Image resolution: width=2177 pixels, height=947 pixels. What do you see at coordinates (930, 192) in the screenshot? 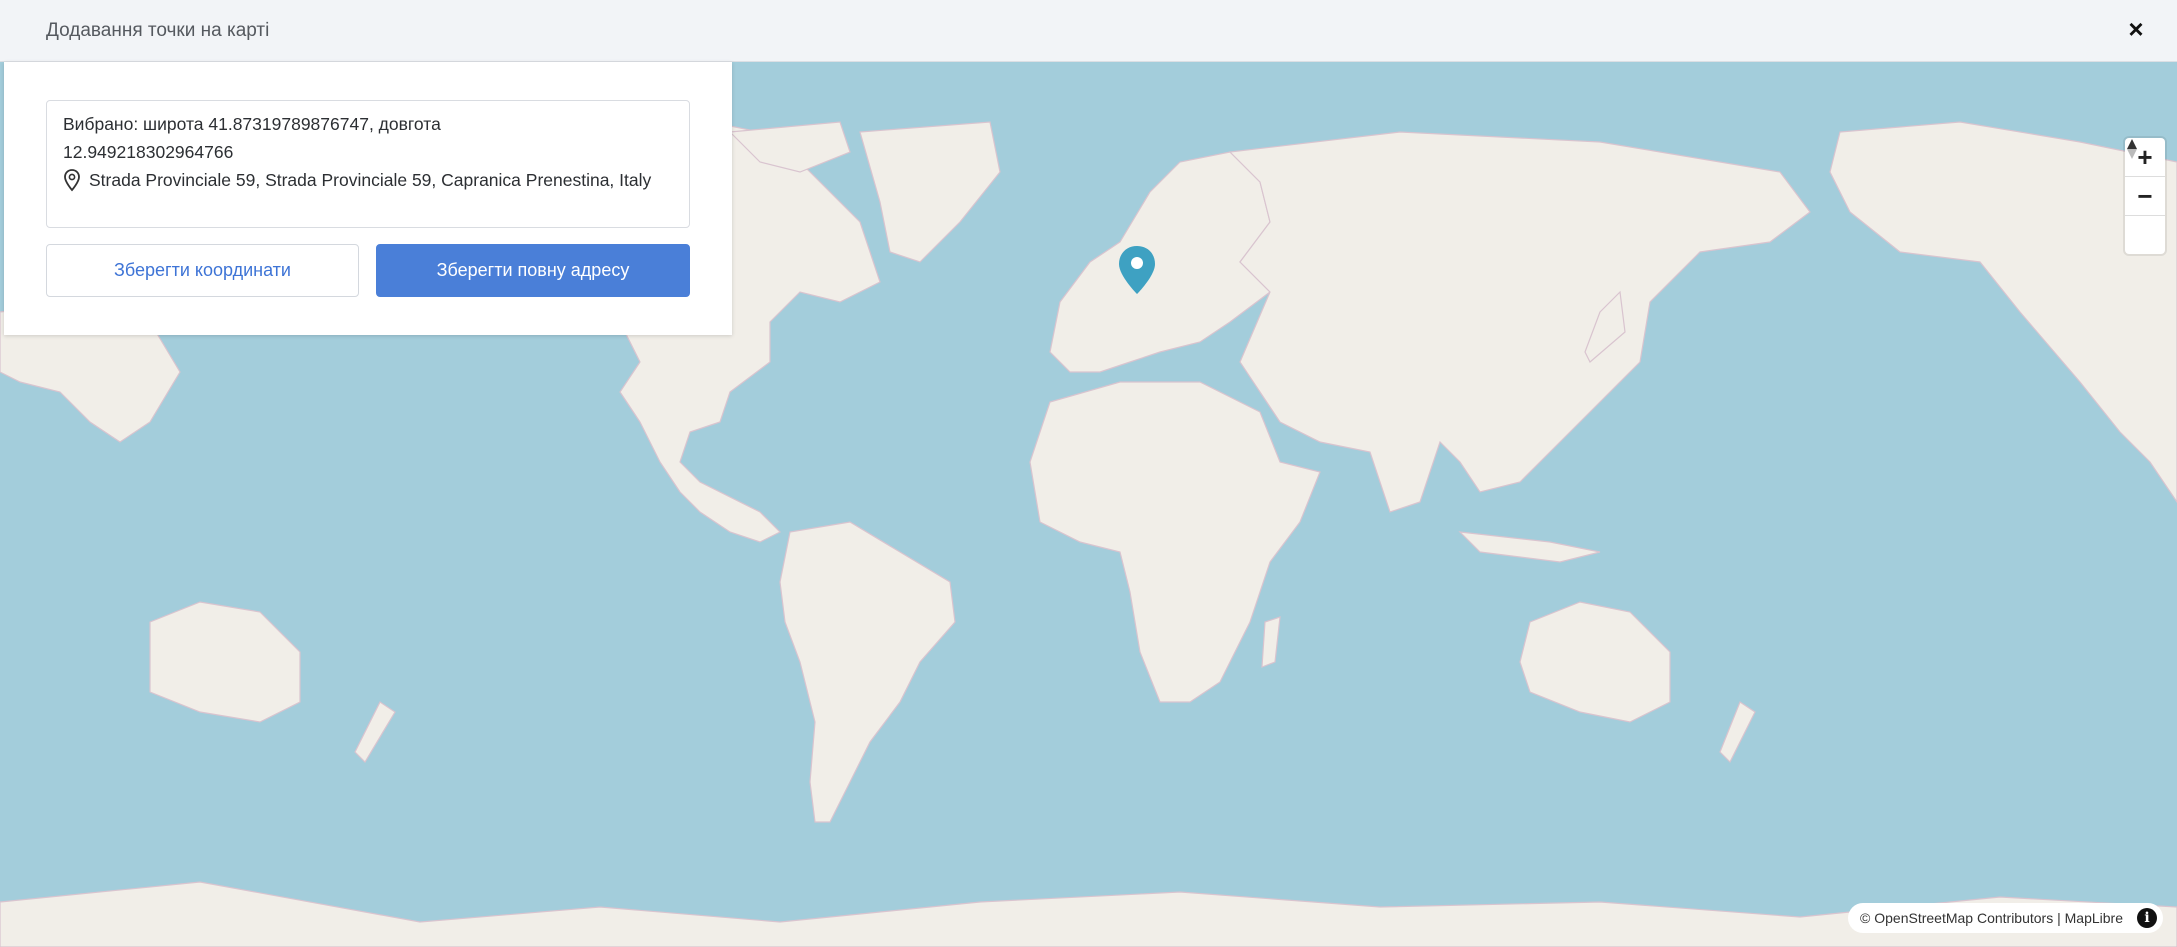
I see `greenland` at bounding box center [930, 192].